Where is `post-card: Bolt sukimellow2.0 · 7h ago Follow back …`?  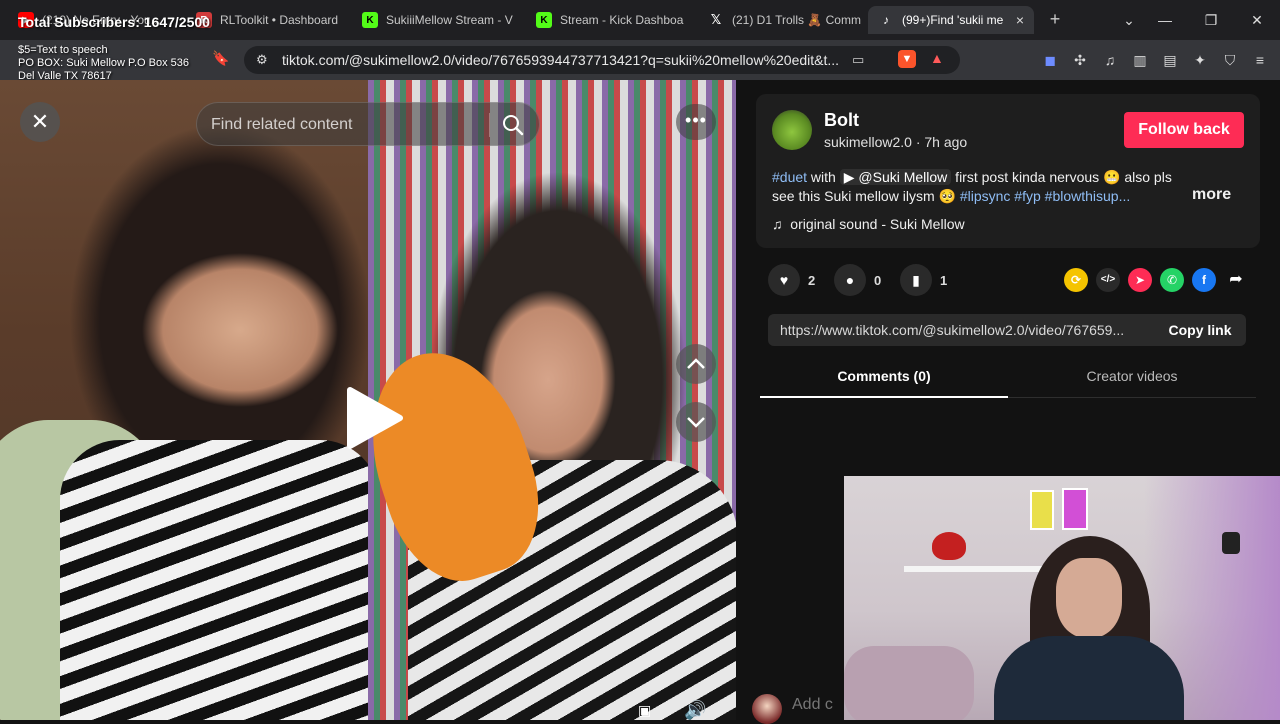 post-card: Bolt sukimellow2.0 · 7h ago Follow back … is located at coordinates (1008, 171).